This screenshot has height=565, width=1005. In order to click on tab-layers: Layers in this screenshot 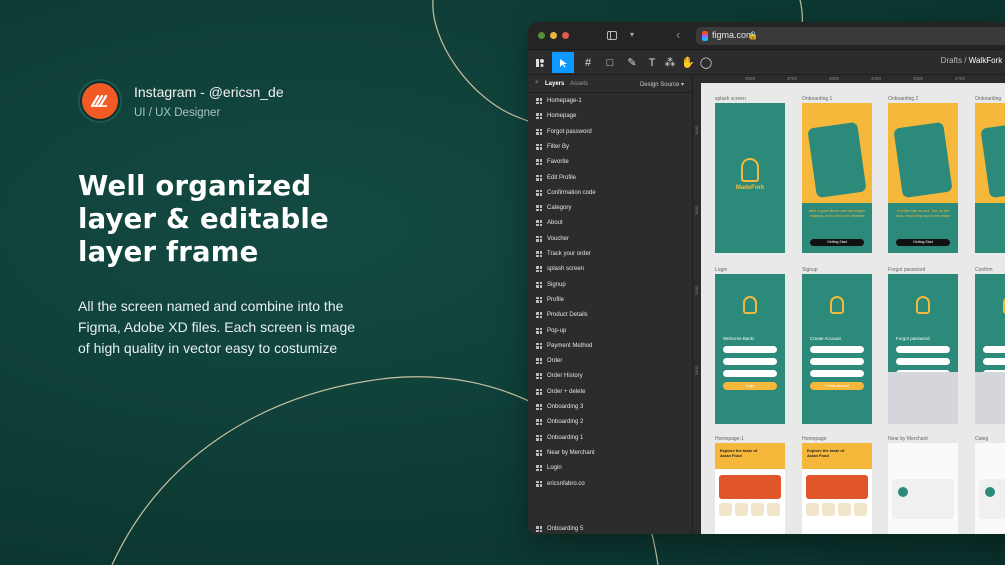, I will do `click(554, 84)`.